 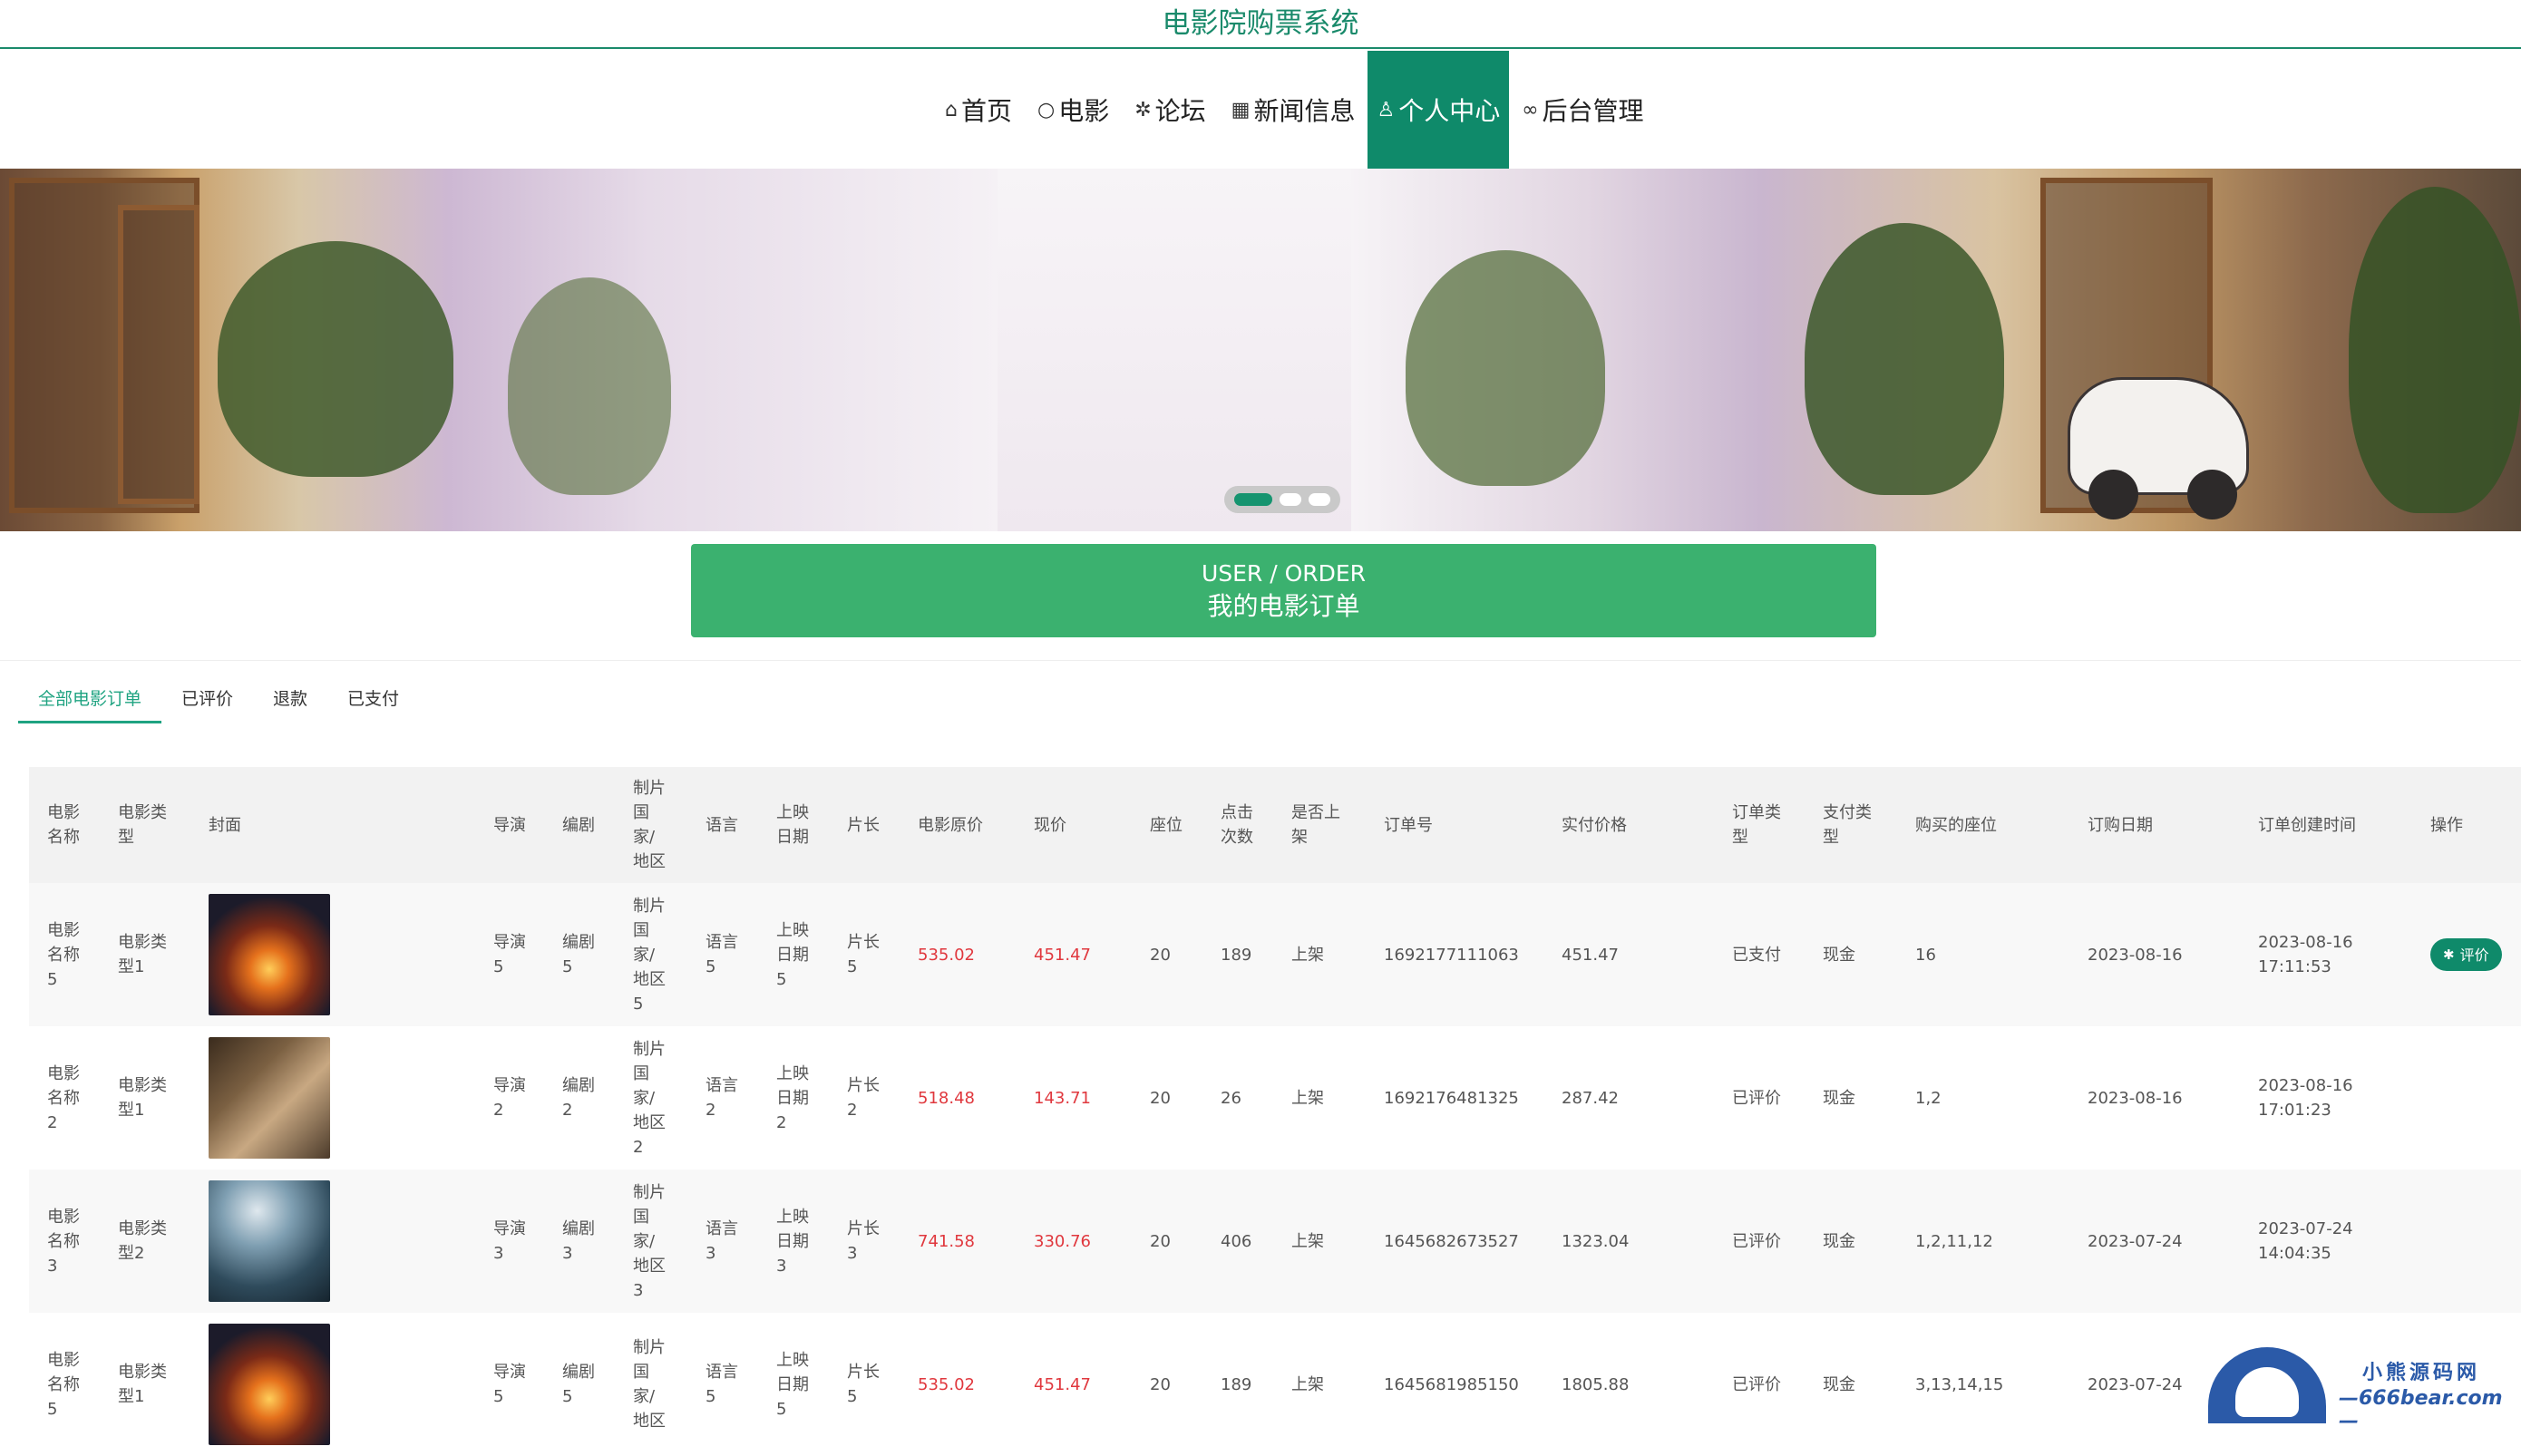 I want to click on header-cell: 订单创建时间, so click(x=2307, y=825).